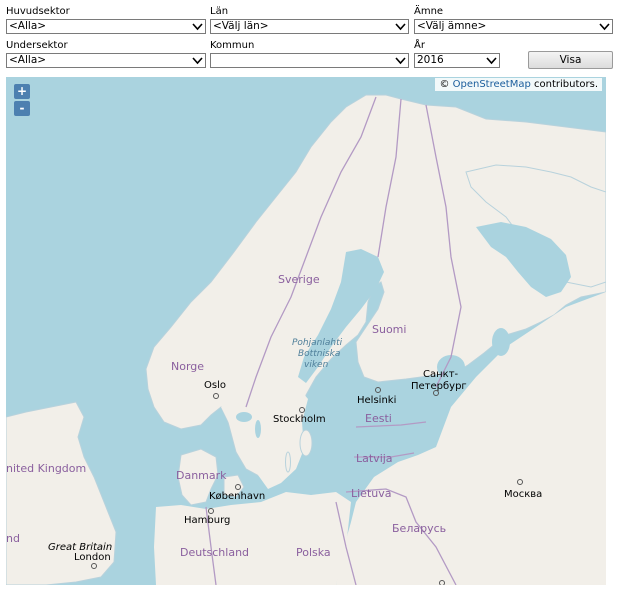  What do you see at coordinates (252, 538) in the screenshot?
I see `land-central-europe` at bounding box center [252, 538].